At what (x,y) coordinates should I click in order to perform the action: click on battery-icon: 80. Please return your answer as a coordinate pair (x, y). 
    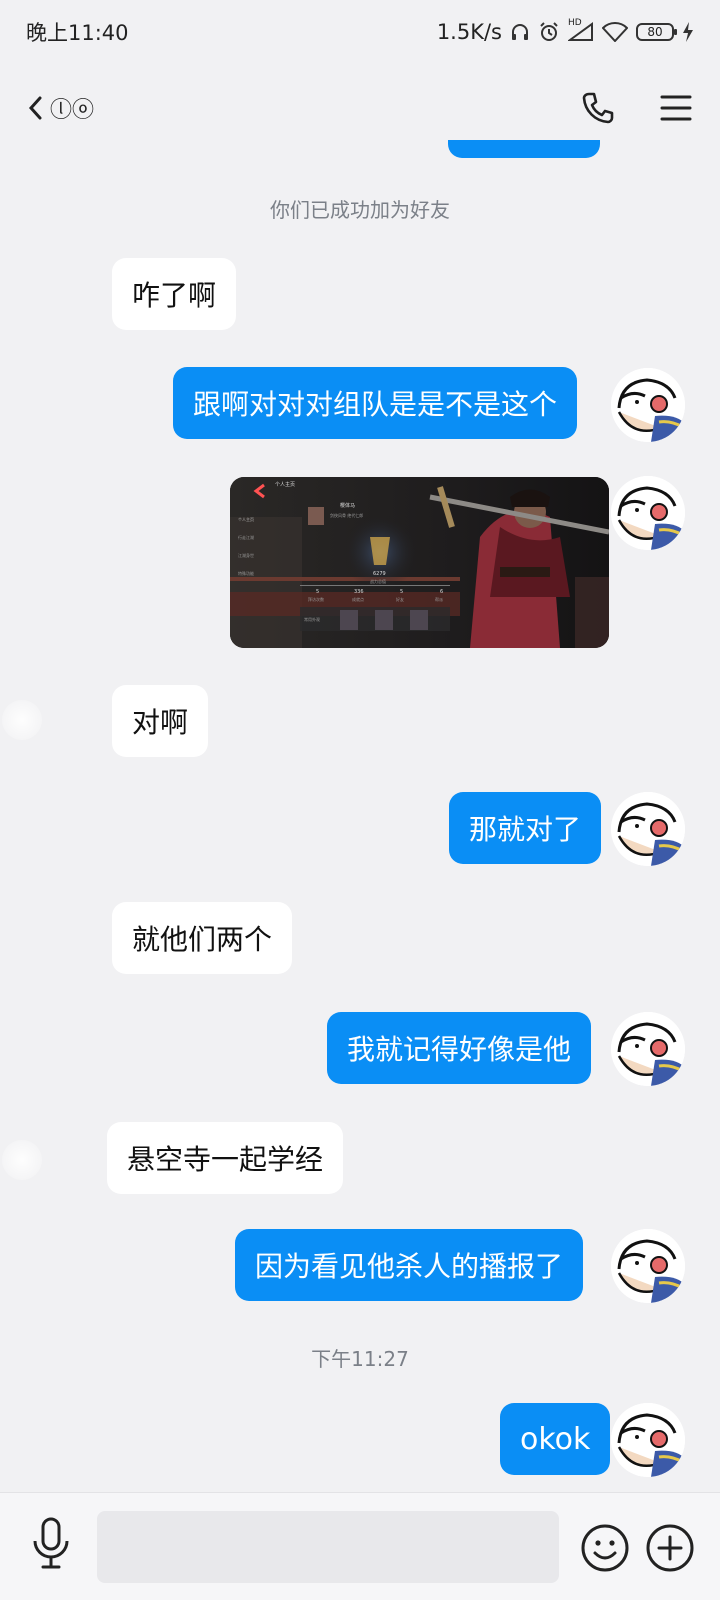
    Looking at the image, I should click on (656, 32).